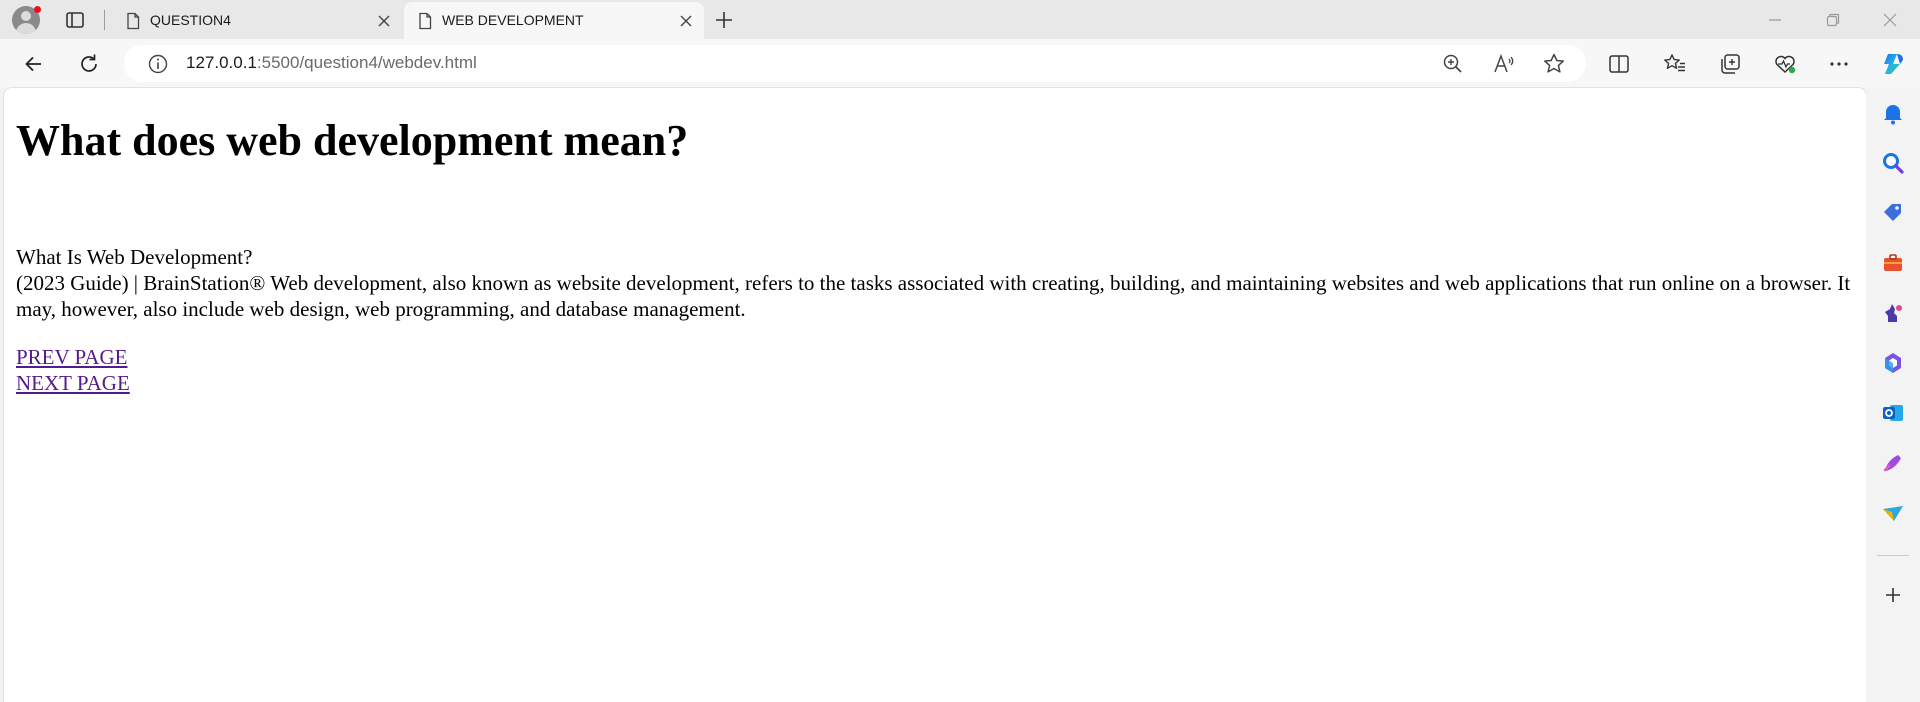 Image resolution: width=1920 pixels, height=702 pixels. I want to click on profile-notification-dot, so click(37, 9).